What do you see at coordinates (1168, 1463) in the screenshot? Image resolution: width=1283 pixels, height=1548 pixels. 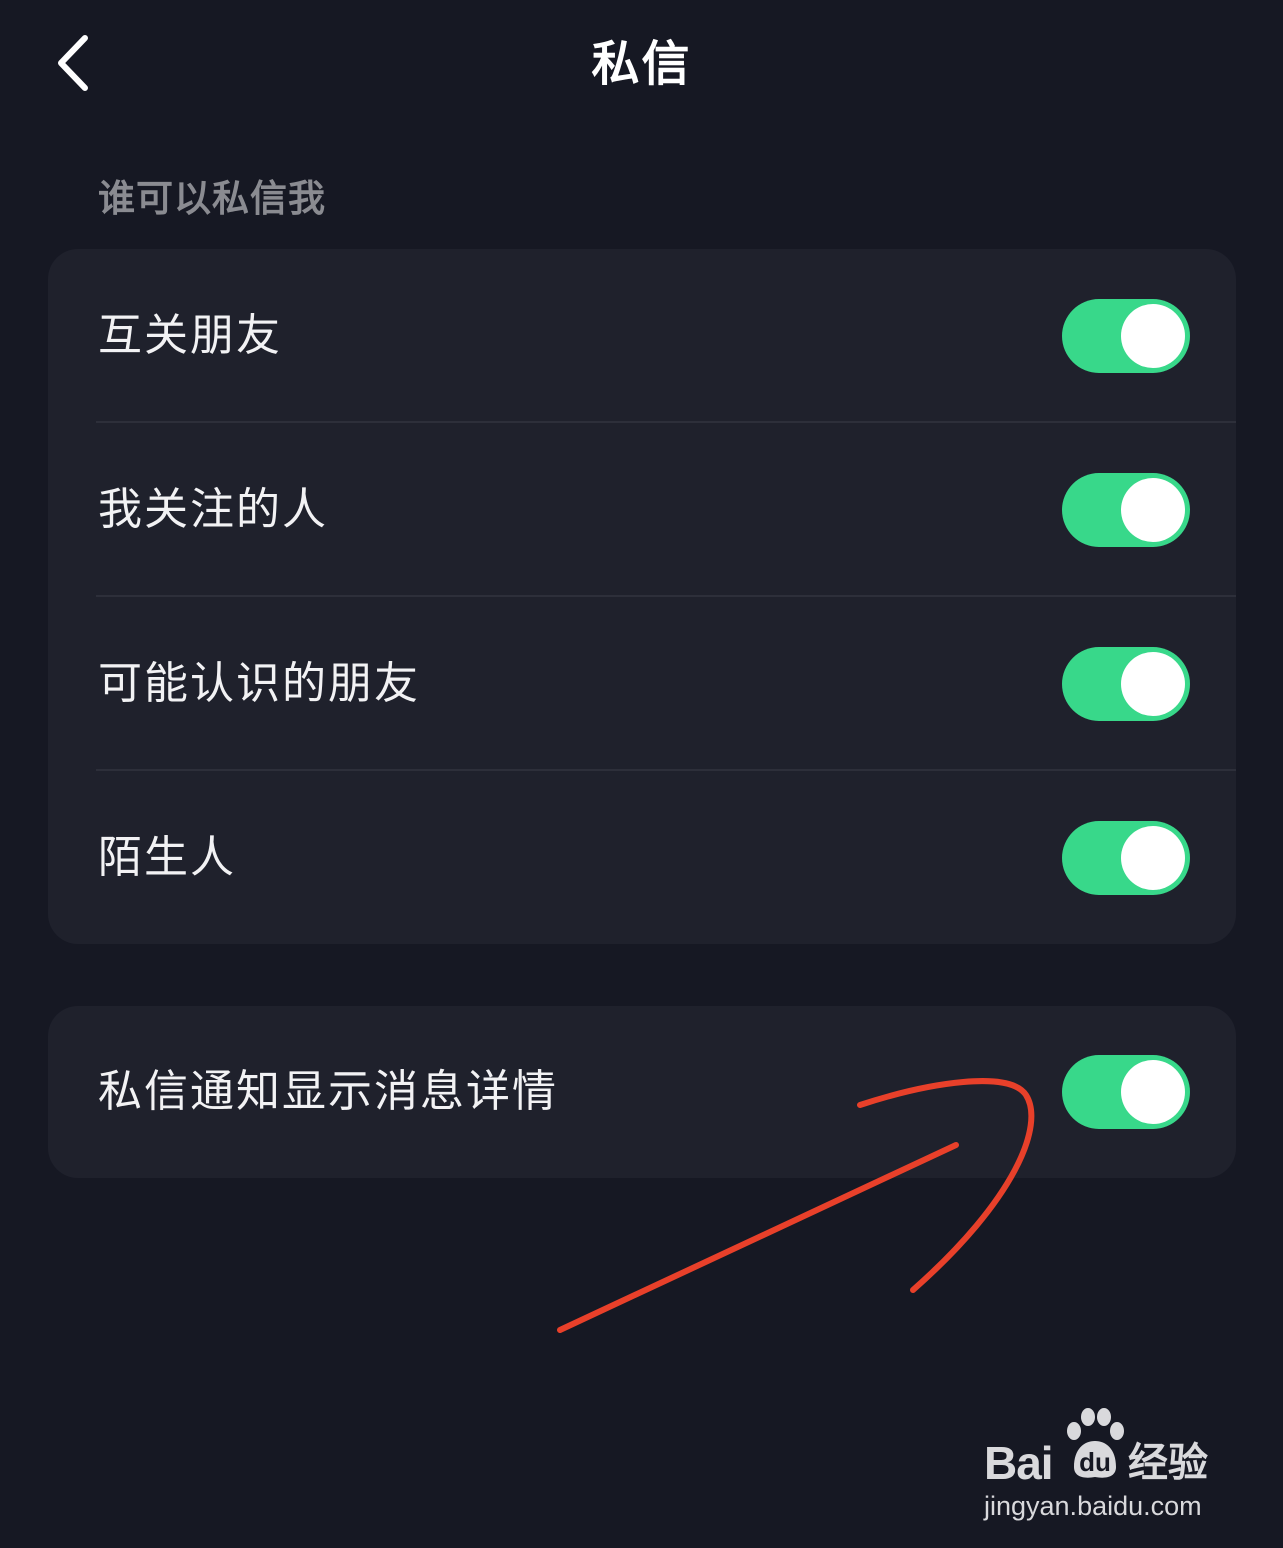 I see `watermark-suffix: 经验` at bounding box center [1168, 1463].